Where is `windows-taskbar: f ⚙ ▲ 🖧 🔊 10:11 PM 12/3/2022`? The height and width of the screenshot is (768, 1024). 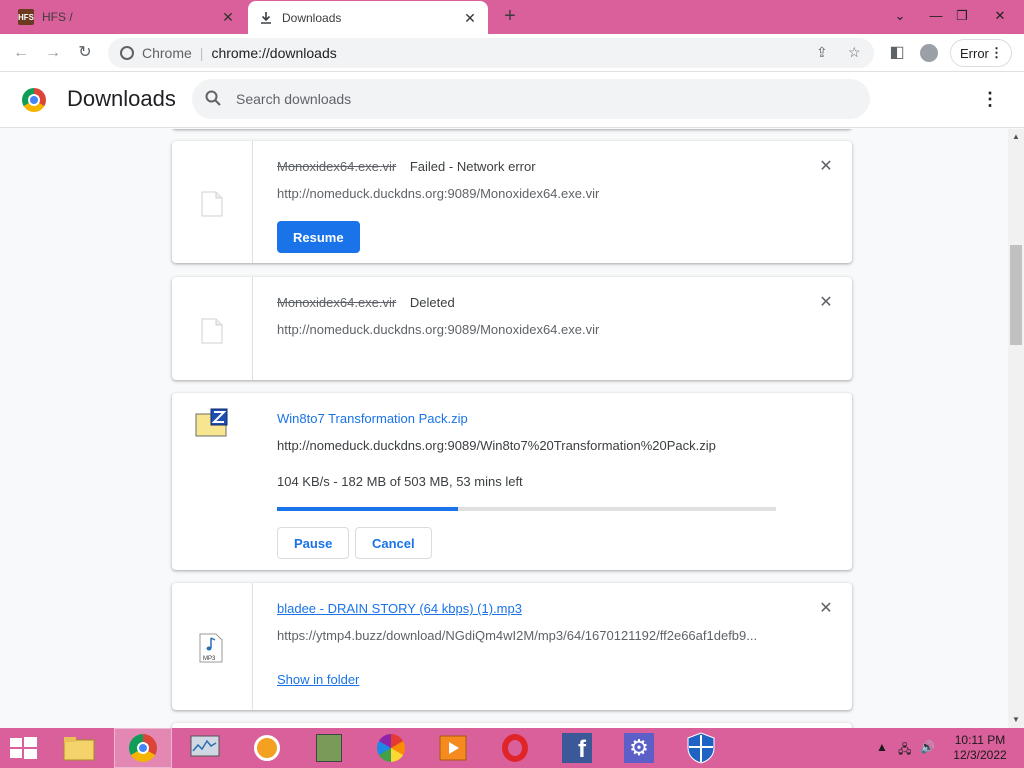 windows-taskbar: f ⚙ ▲ 🖧 🔊 10:11 PM 12/3/2022 is located at coordinates (512, 748).